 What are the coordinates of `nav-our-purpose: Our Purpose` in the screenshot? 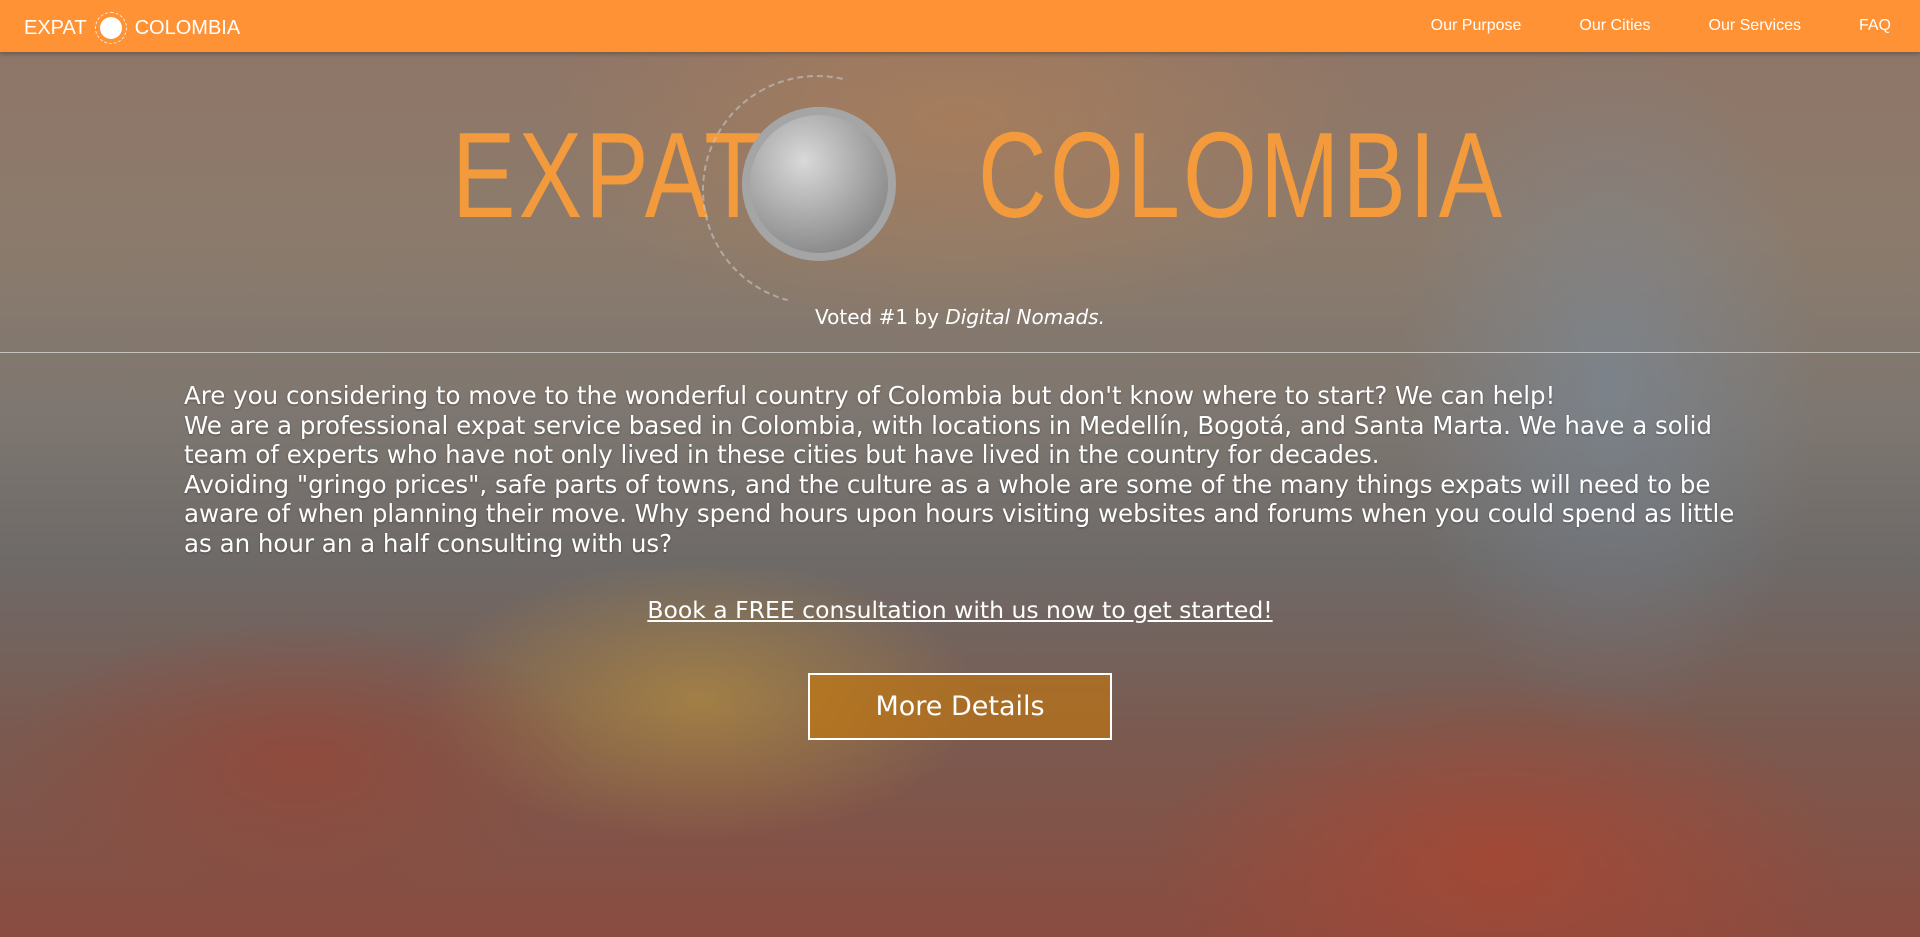 It's located at (1476, 26).